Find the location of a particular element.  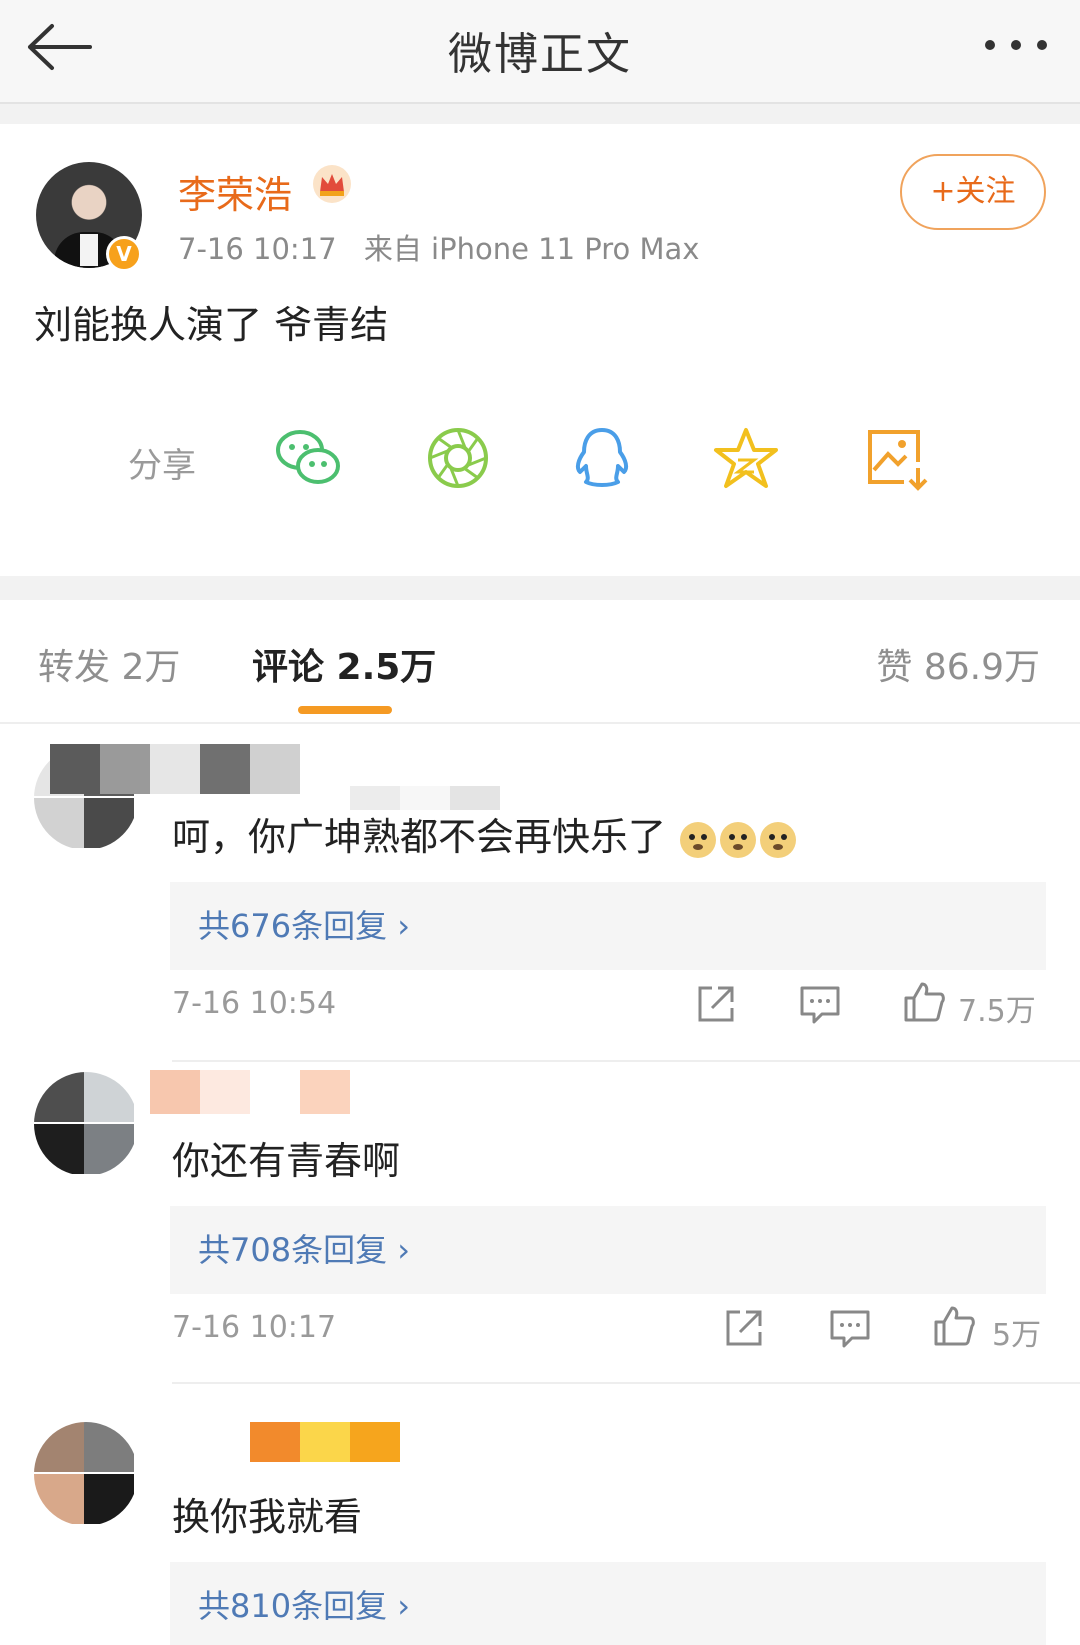

active-tab-indicator is located at coordinates (345, 710).